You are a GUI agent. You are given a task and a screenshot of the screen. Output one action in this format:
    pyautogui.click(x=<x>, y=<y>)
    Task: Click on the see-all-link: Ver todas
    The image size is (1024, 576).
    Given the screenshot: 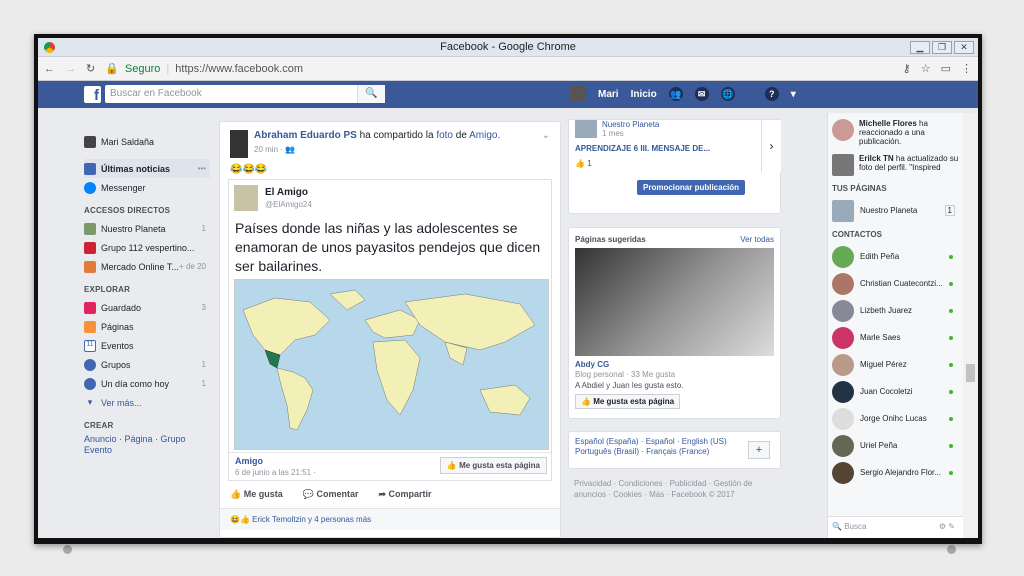 What is the action you would take?
    pyautogui.click(x=757, y=239)
    